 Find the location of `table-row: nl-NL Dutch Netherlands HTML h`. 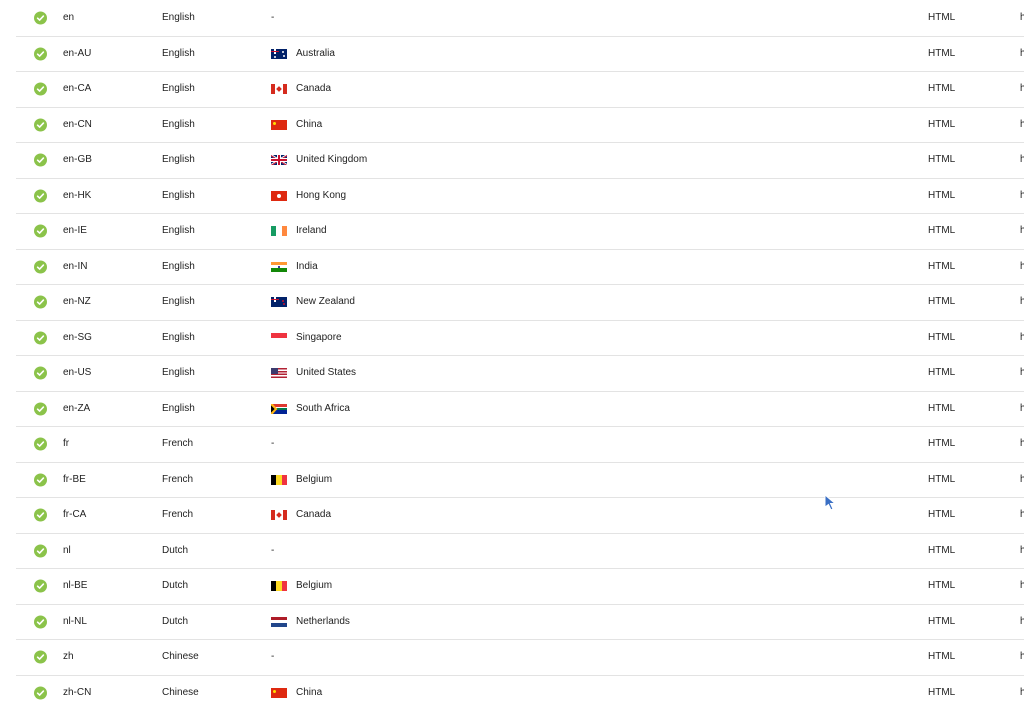

table-row: nl-NL Dutch Netherlands HTML h is located at coordinates (520, 621).